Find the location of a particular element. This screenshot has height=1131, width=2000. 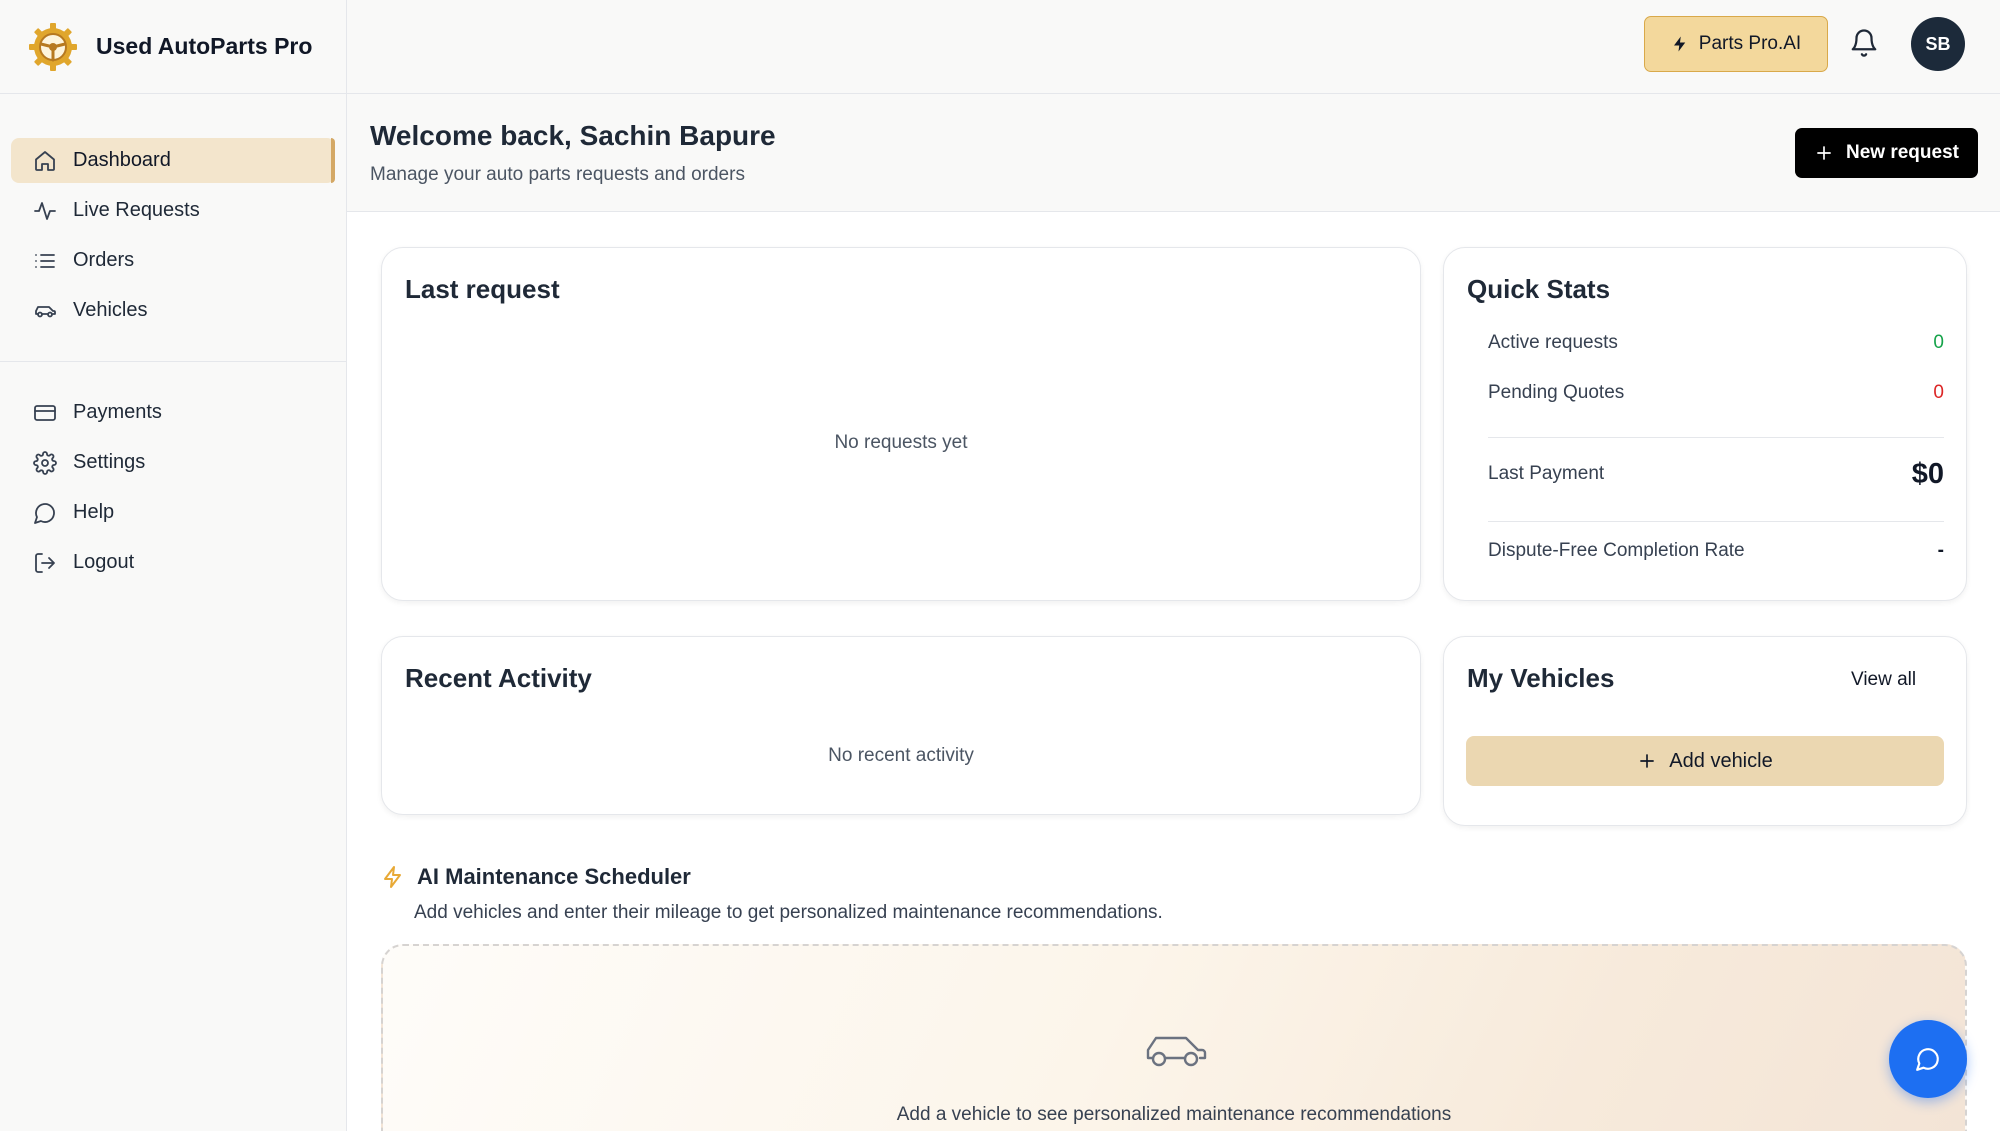

logout-icon is located at coordinates (45, 562).